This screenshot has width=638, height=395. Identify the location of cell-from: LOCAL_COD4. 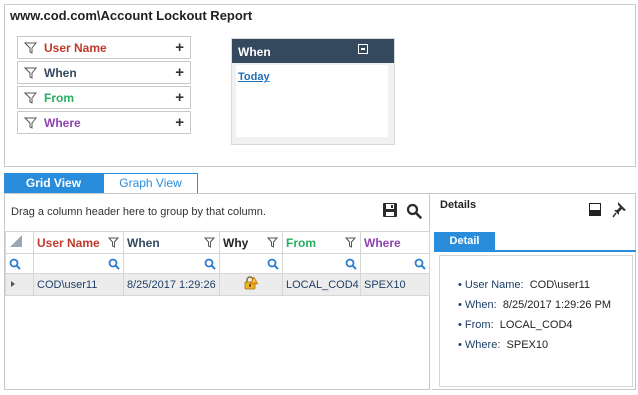
(321, 284).